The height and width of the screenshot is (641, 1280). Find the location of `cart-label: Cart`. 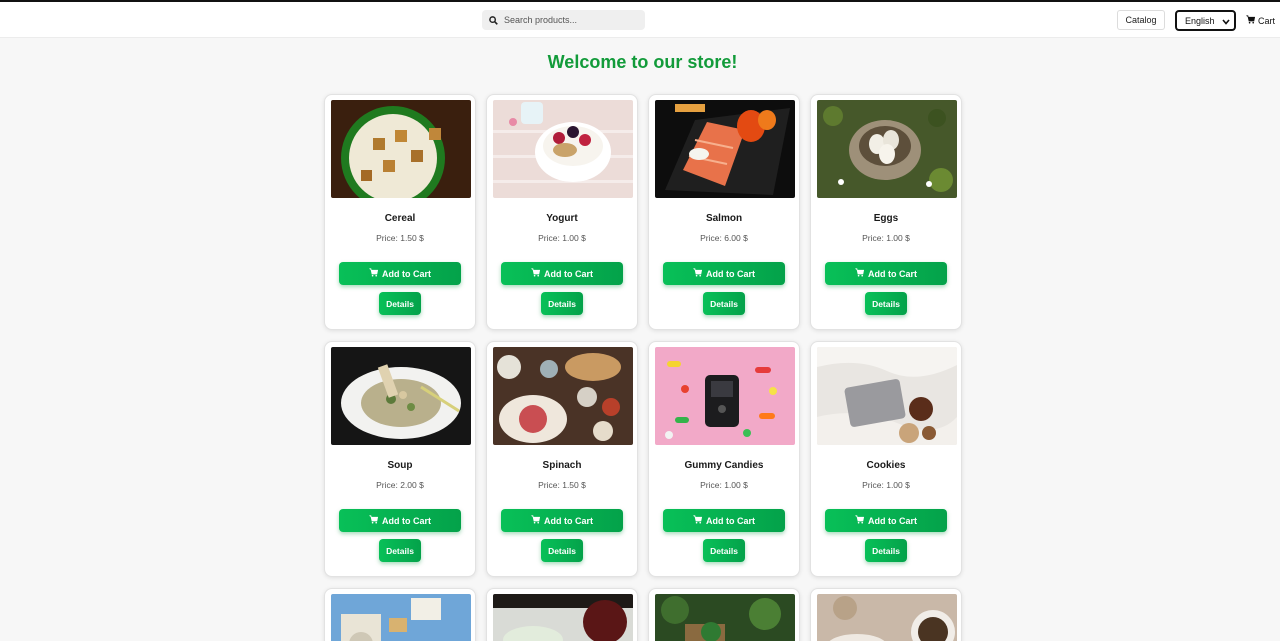

cart-label: Cart is located at coordinates (1267, 20).